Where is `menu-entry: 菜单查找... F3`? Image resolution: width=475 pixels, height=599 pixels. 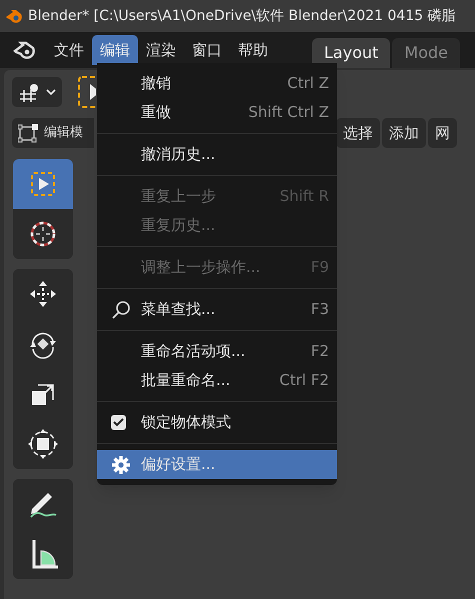
menu-entry: 菜单查找... F3 is located at coordinates (217, 309).